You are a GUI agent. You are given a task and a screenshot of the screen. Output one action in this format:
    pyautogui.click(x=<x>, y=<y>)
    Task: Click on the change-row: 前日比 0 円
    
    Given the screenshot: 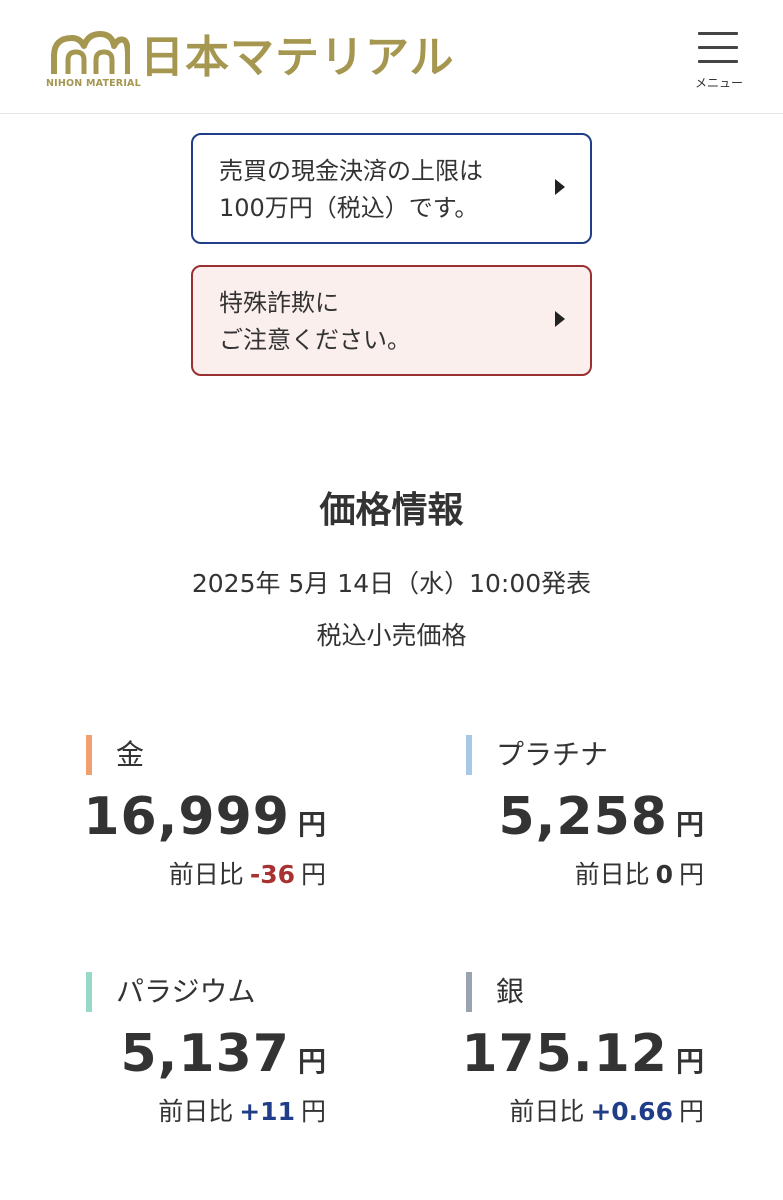 What is the action you would take?
    pyautogui.click(x=639, y=875)
    